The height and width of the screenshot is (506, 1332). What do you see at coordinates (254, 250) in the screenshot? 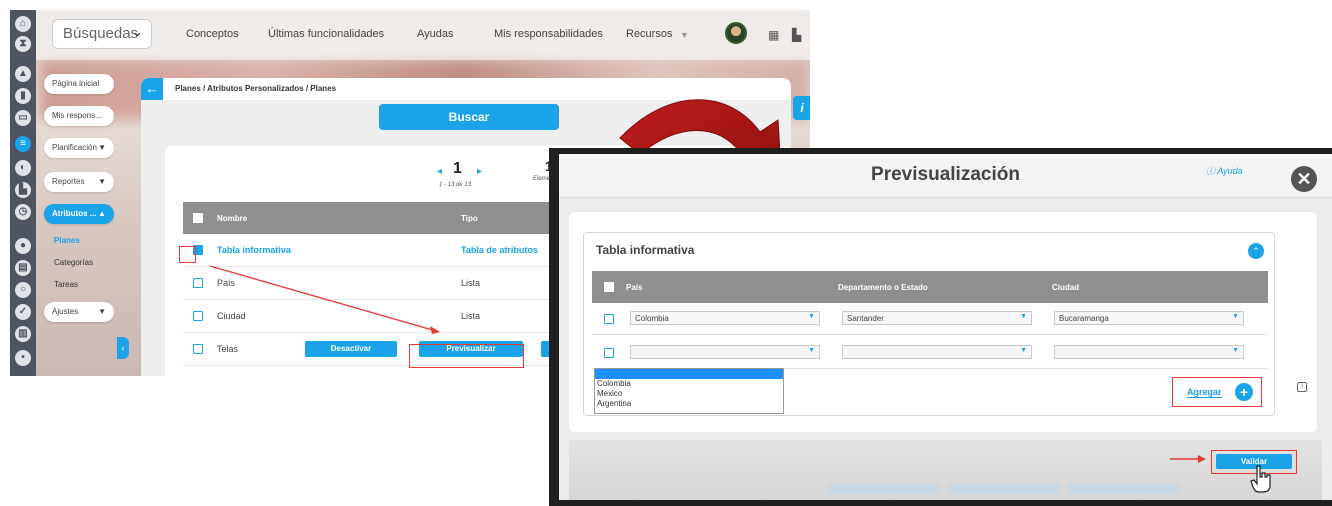
I see `row-name: Tabla informativa` at bounding box center [254, 250].